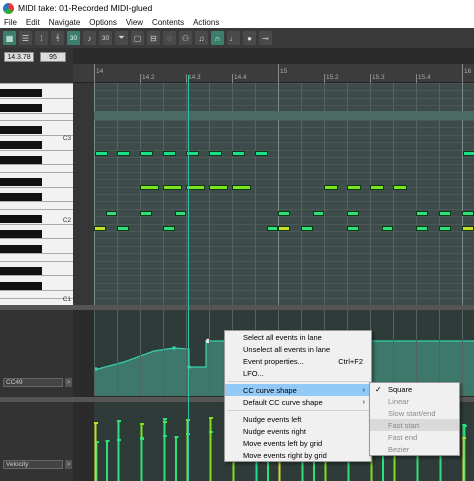 This screenshot has height=481, width=474. What do you see at coordinates (33, 382) in the screenshot?
I see `cc-lane-selector: CC49` at bounding box center [33, 382].